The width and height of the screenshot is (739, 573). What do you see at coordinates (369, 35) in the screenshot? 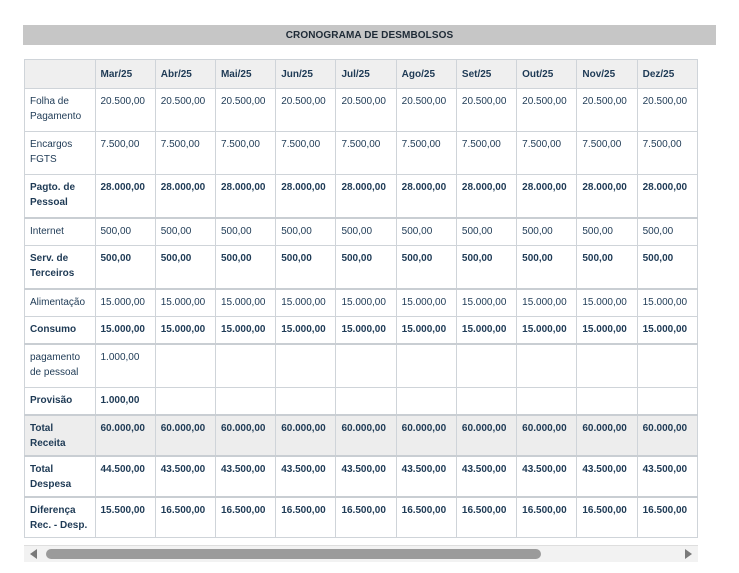
I see `schedule-title: CRONOGRAMA DE DESMBOLSOS` at bounding box center [369, 35].